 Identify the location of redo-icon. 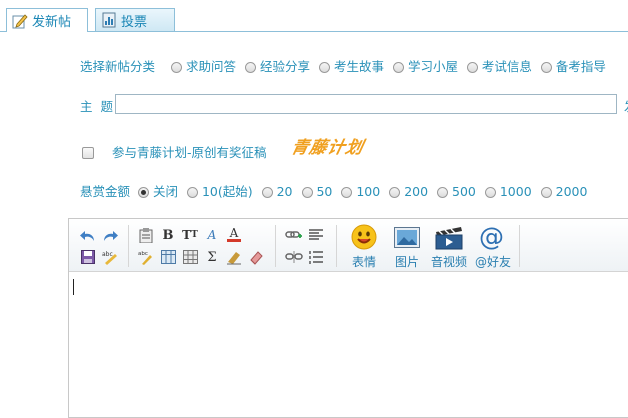
(110, 236).